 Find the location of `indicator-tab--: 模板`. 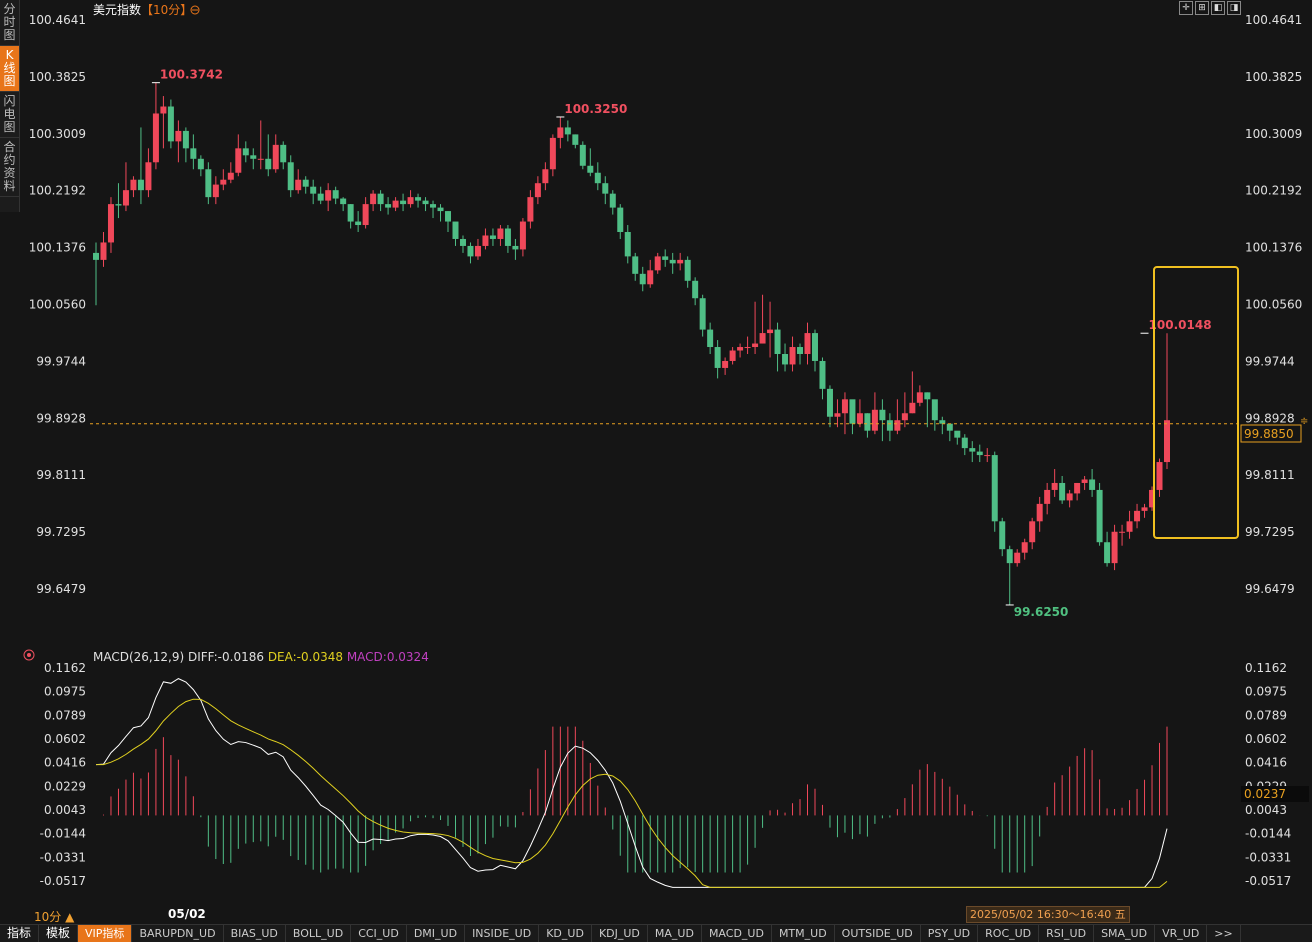

indicator-tab--: 模板 is located at coordinates (59, 933).